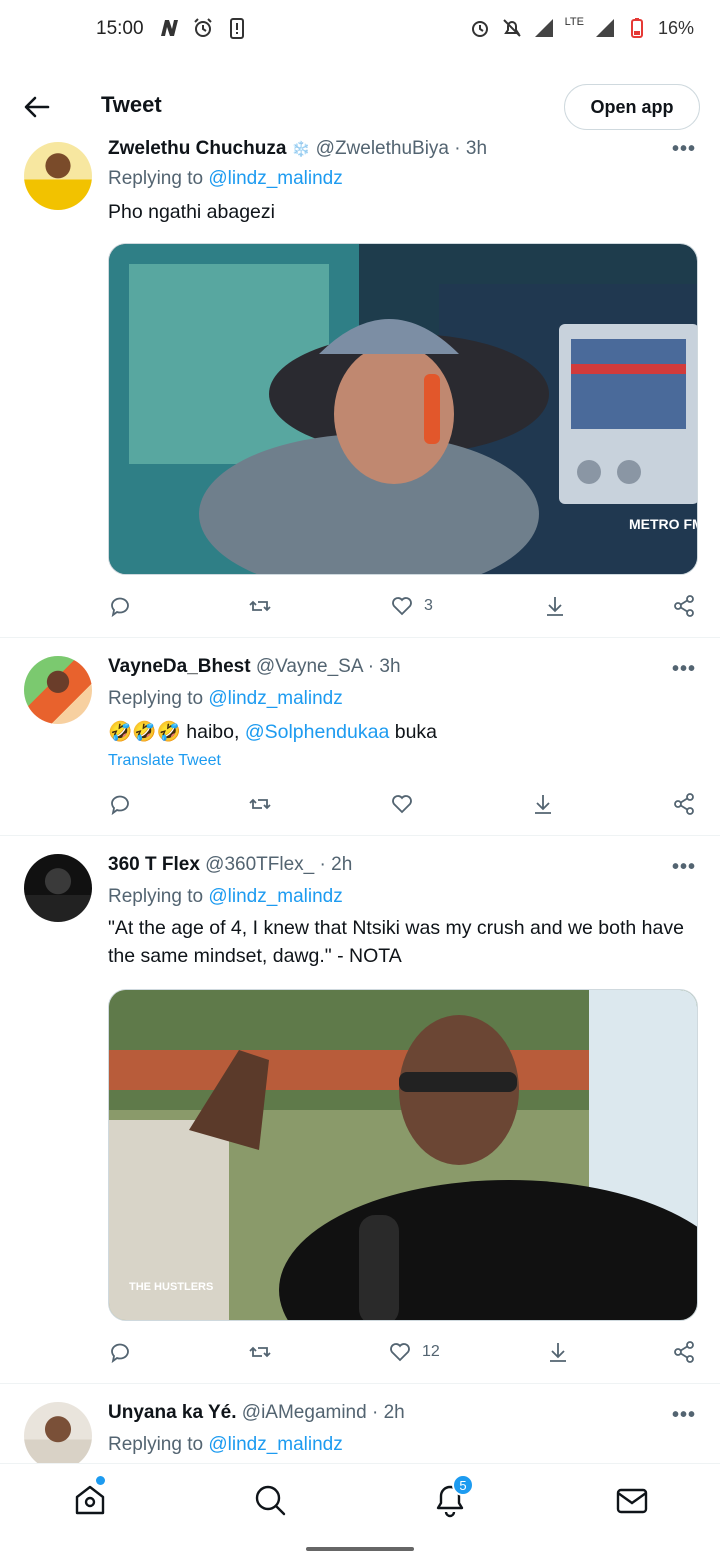  I want to click on search-icon, so click(270, 1500).